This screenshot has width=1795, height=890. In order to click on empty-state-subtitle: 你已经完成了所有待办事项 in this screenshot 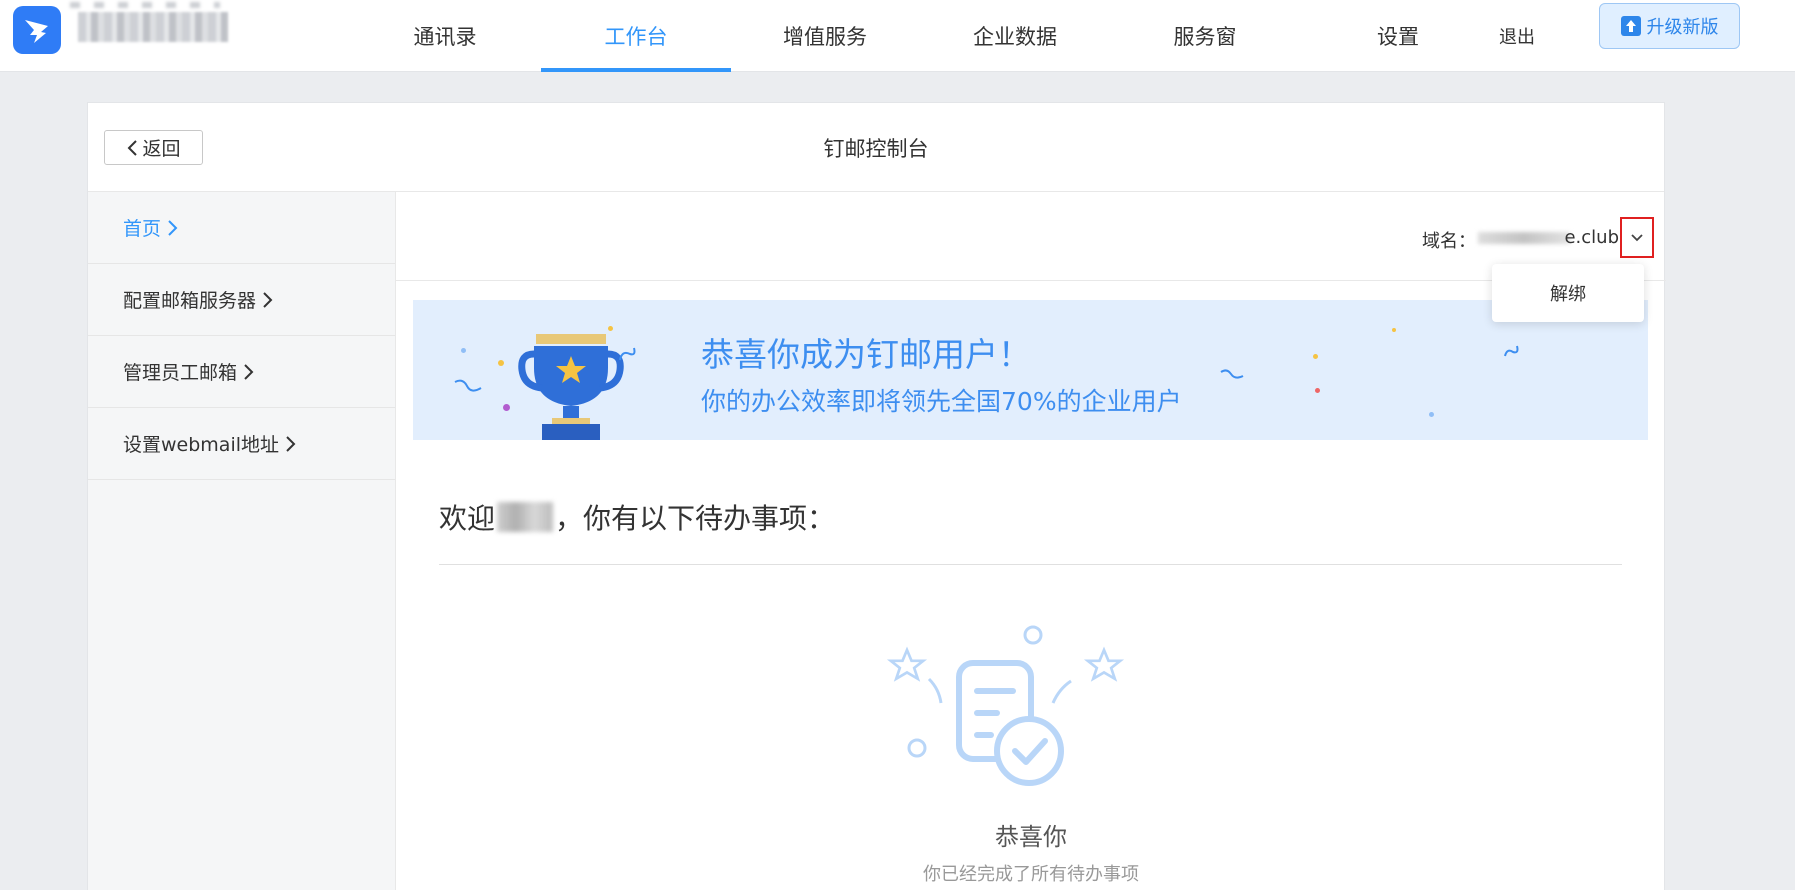, I will do `click(1031, 874)`.